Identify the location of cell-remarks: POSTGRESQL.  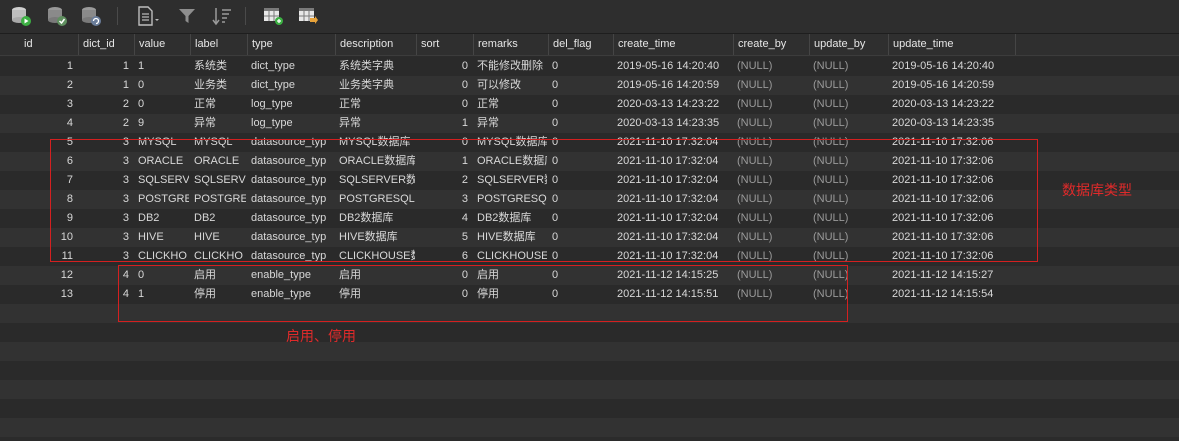
(510, 199).